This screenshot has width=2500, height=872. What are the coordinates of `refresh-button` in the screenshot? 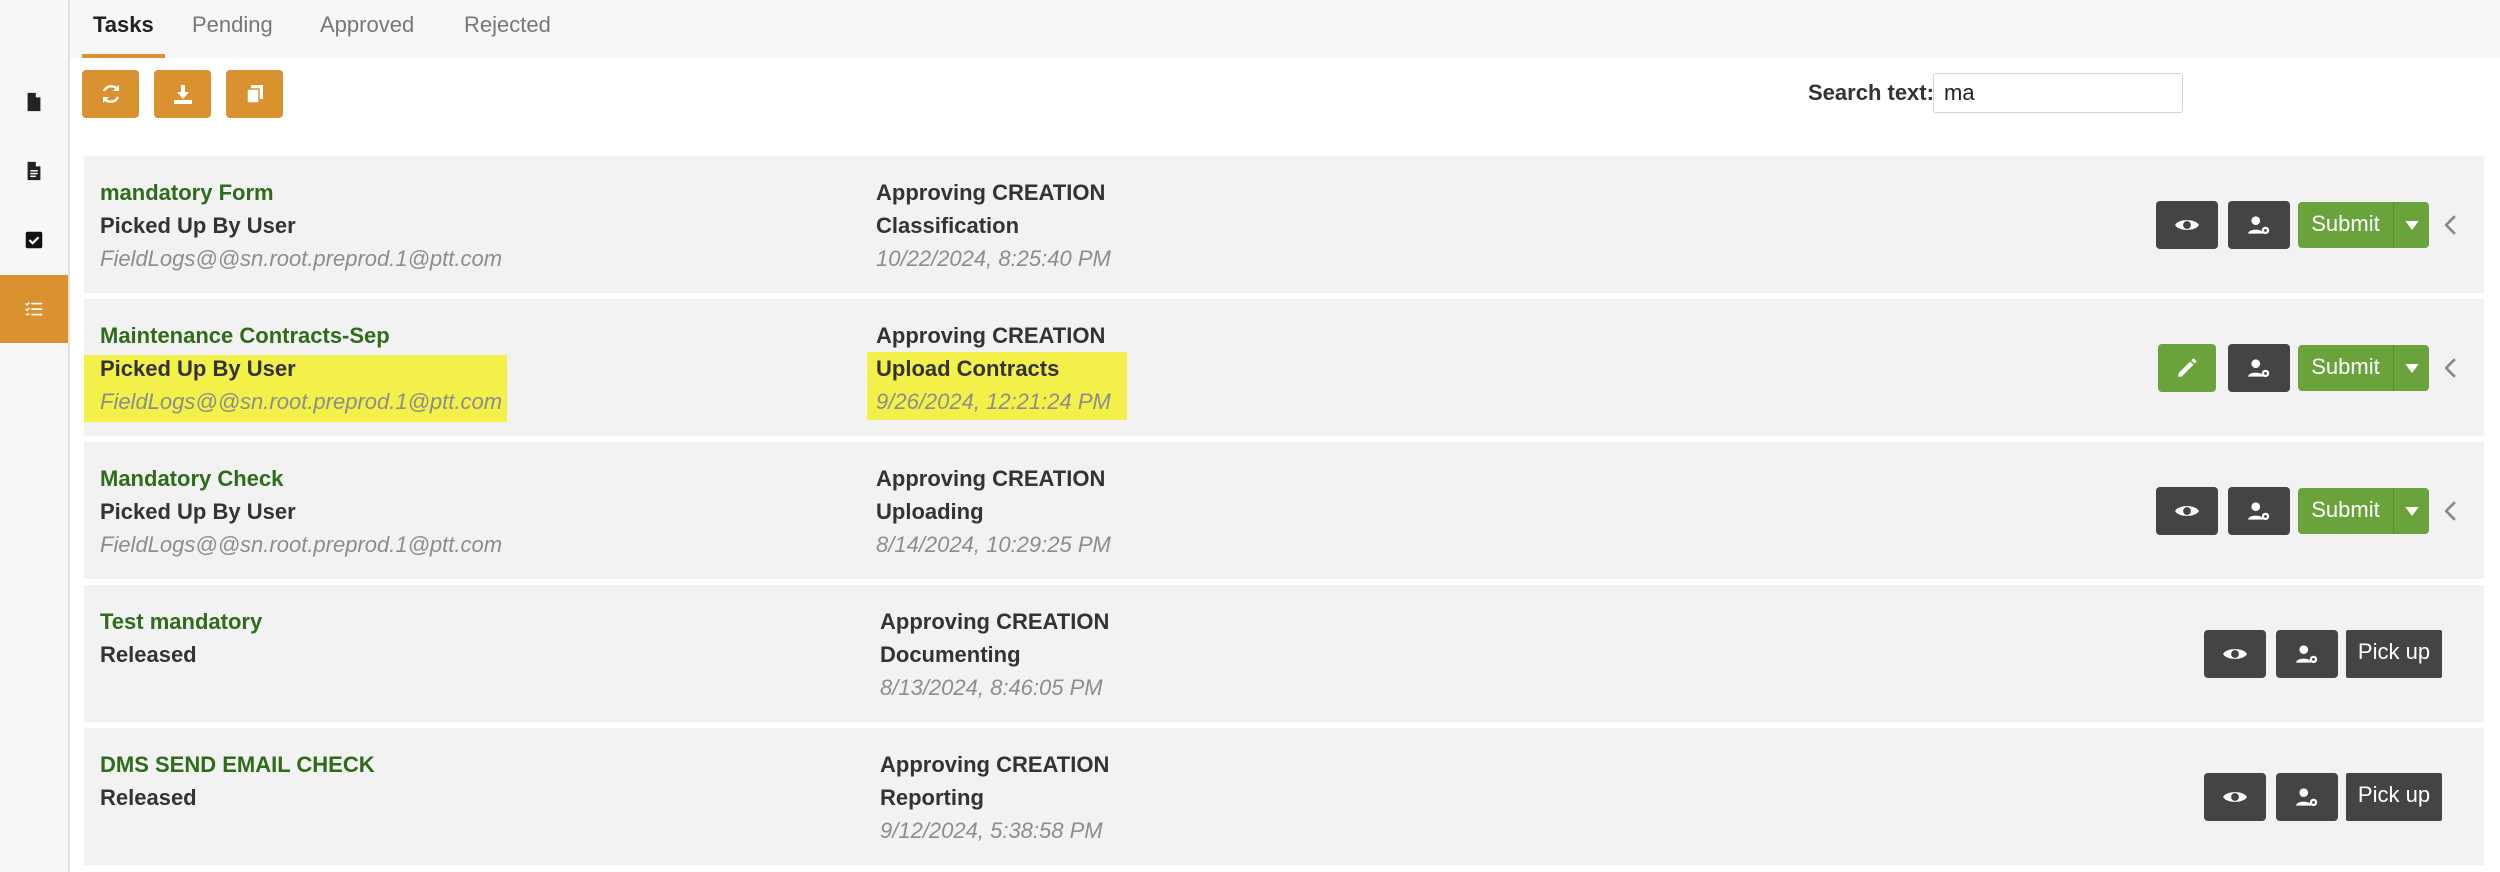 It's located at (110, 94).